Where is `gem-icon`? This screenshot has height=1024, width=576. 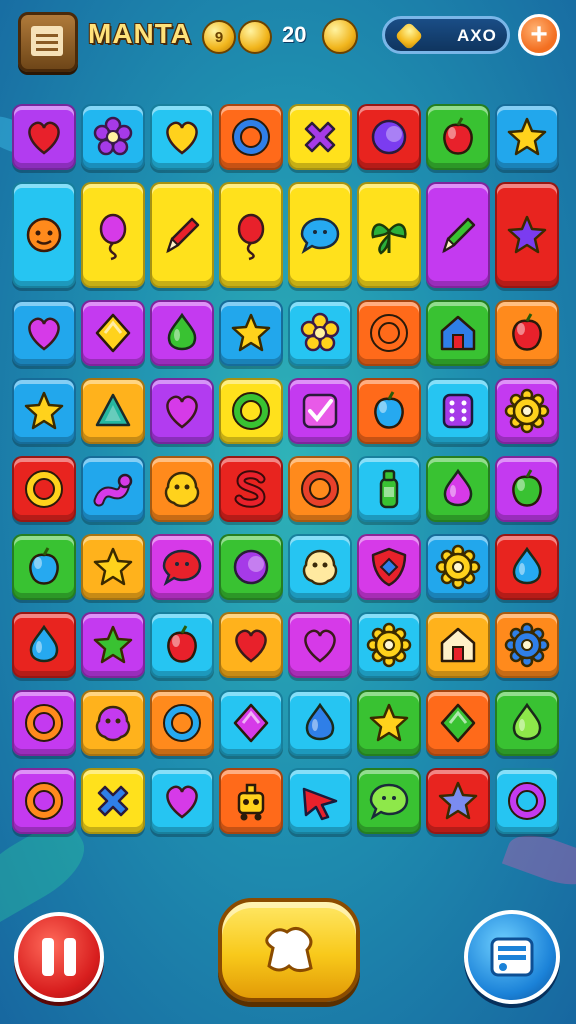
gem-icon is located at coordinates (409, 36).